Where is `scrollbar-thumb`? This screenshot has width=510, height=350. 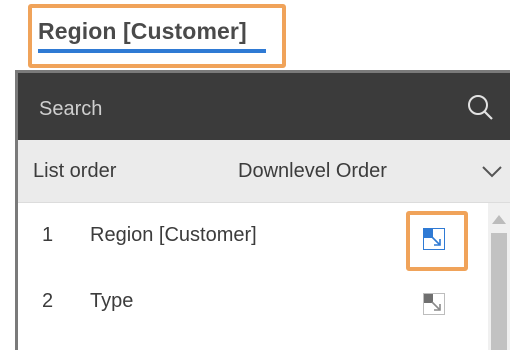 scrollbar-thumb is located at coordinates (499, 291).